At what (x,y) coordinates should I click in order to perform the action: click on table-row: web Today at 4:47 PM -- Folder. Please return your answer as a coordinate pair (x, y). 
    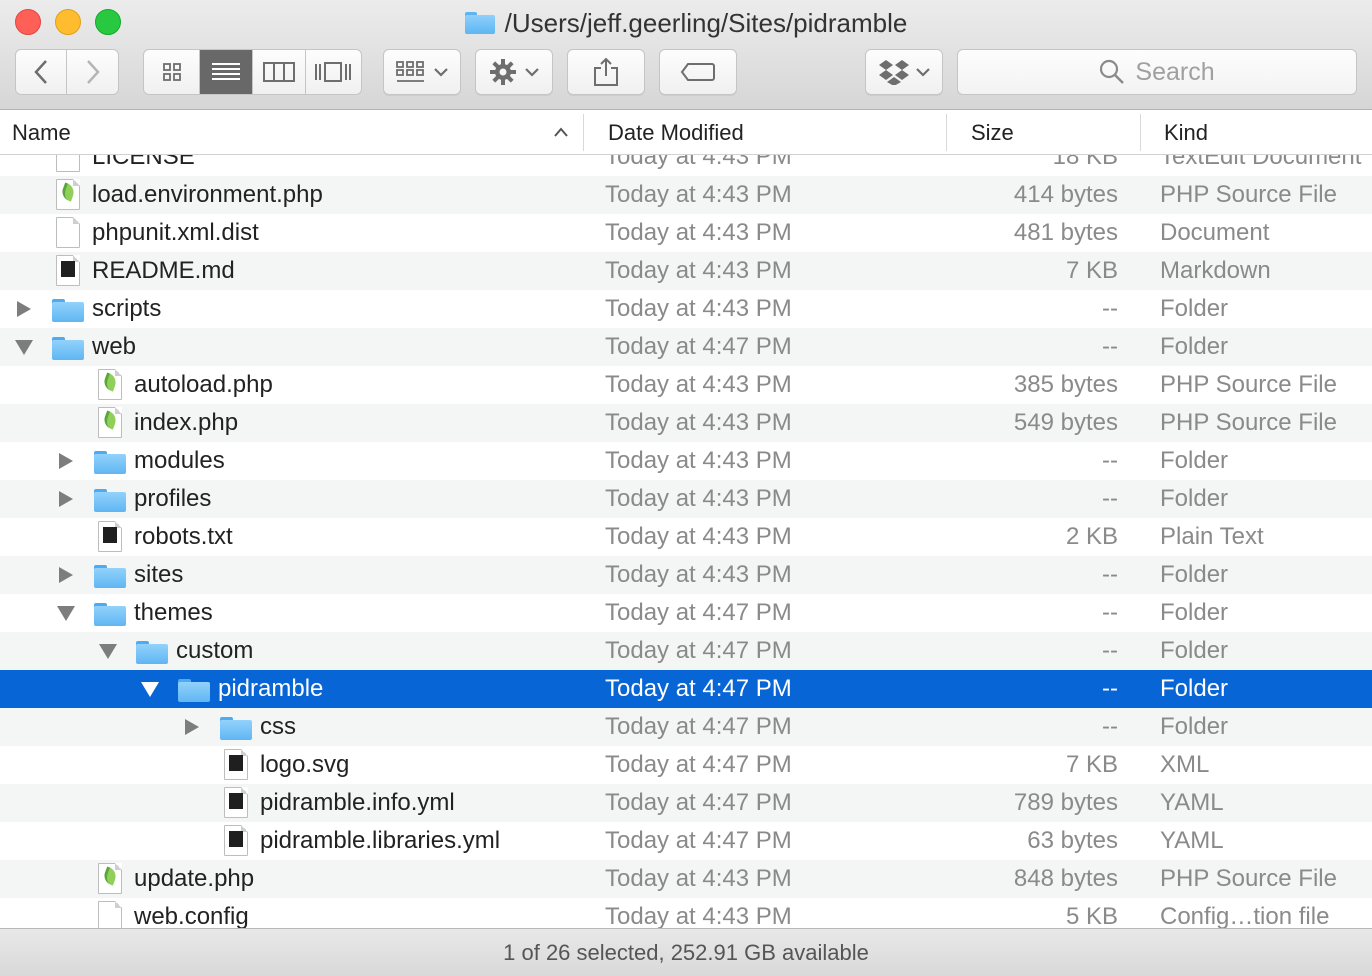
    Looking at the image, I should click on (686, 347).